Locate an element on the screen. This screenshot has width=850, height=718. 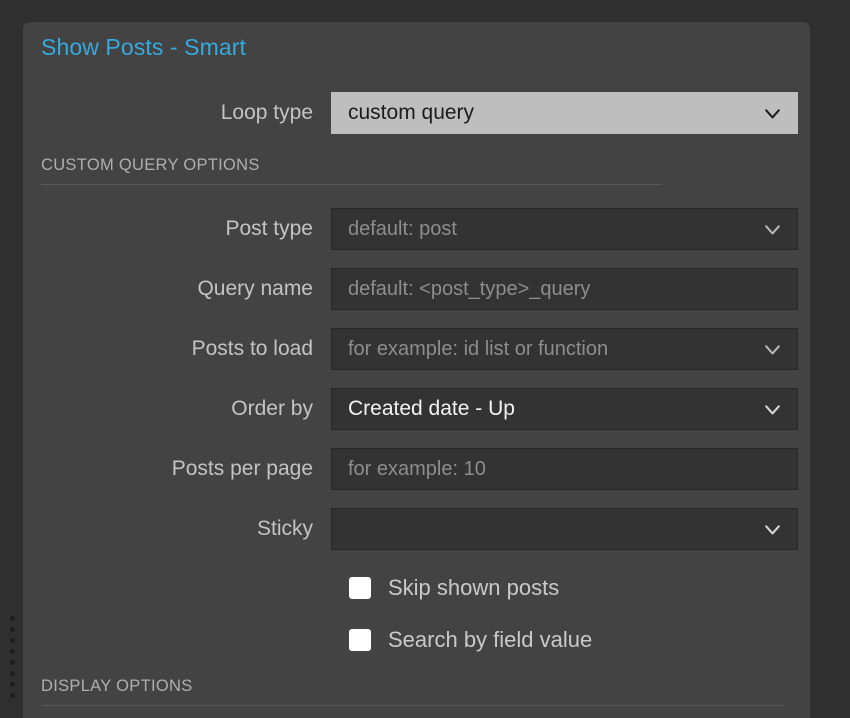
section-custom-query-options: CUSTOM QUERY OPTIONS is located at coordinates (351, 170).